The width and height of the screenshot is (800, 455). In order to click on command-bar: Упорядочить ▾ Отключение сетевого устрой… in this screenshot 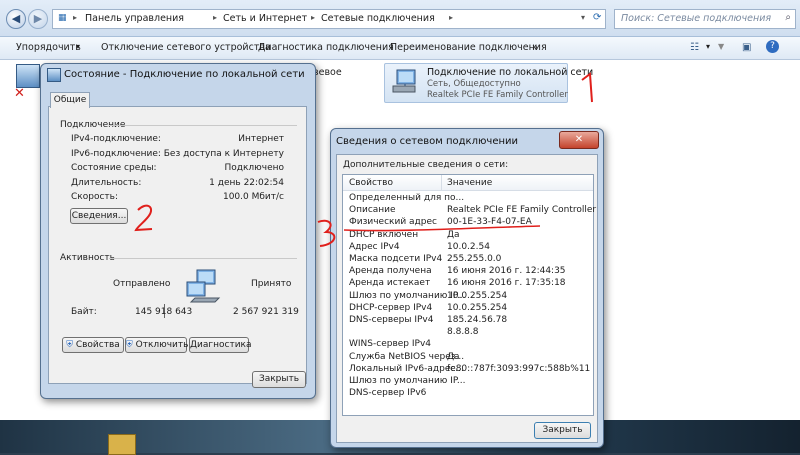, I will do `click(400, 48)`.